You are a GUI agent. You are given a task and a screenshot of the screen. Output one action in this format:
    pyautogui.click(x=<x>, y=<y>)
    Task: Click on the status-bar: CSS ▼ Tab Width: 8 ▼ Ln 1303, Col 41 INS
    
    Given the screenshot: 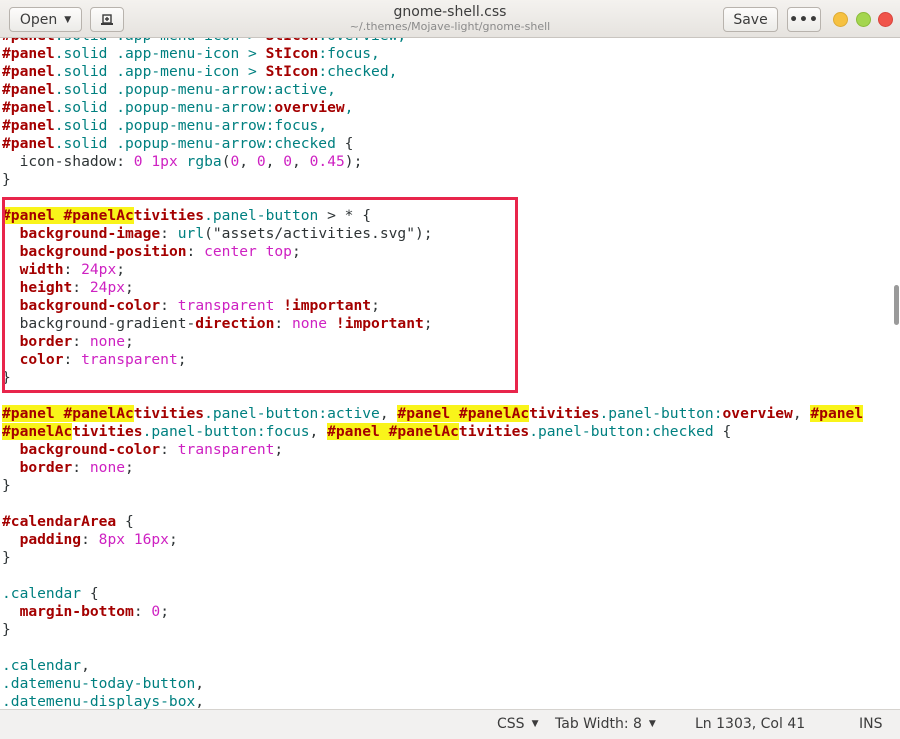 What is the action you would take?
    pyautogui.click(x=450, y=724)
    